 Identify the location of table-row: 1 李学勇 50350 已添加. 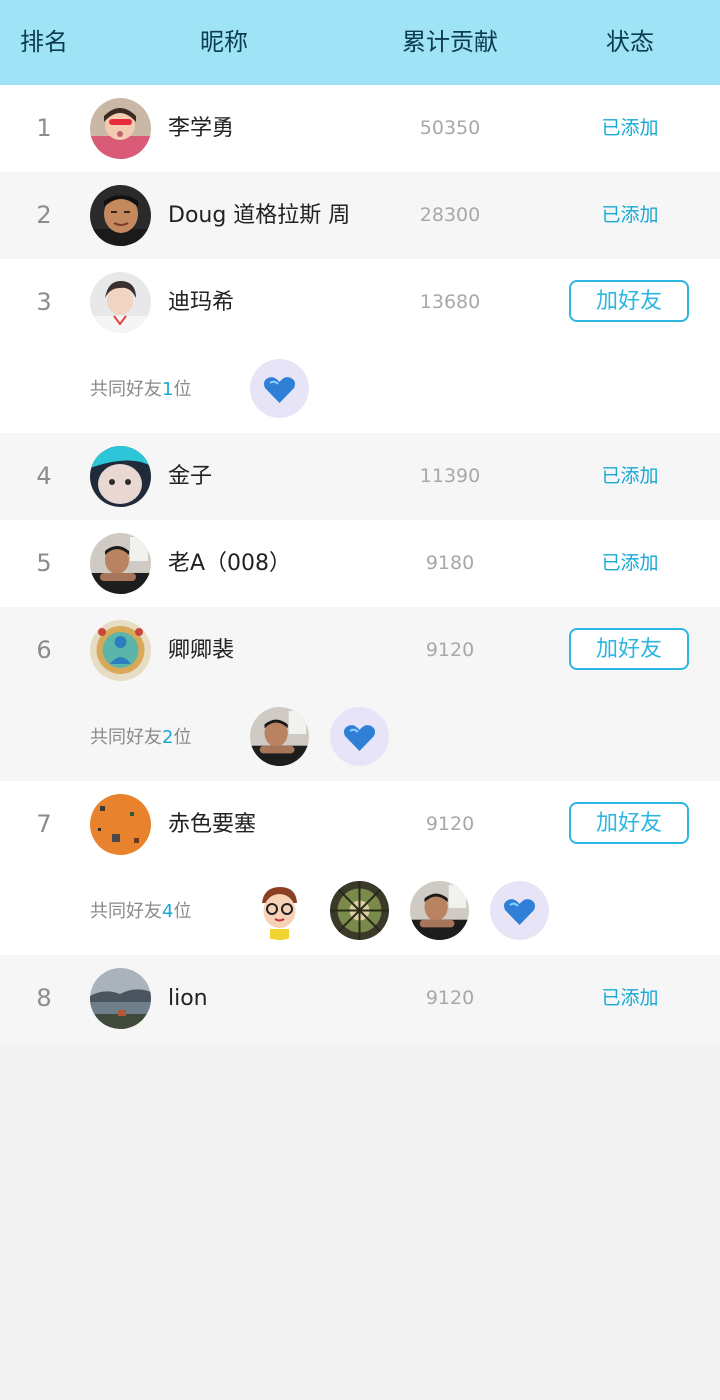
(360, 128).